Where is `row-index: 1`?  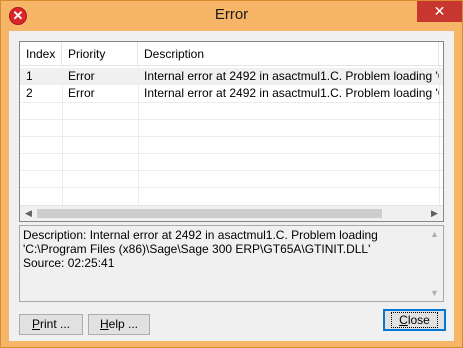 row-index: 1 is located at coordinates (29, 76).